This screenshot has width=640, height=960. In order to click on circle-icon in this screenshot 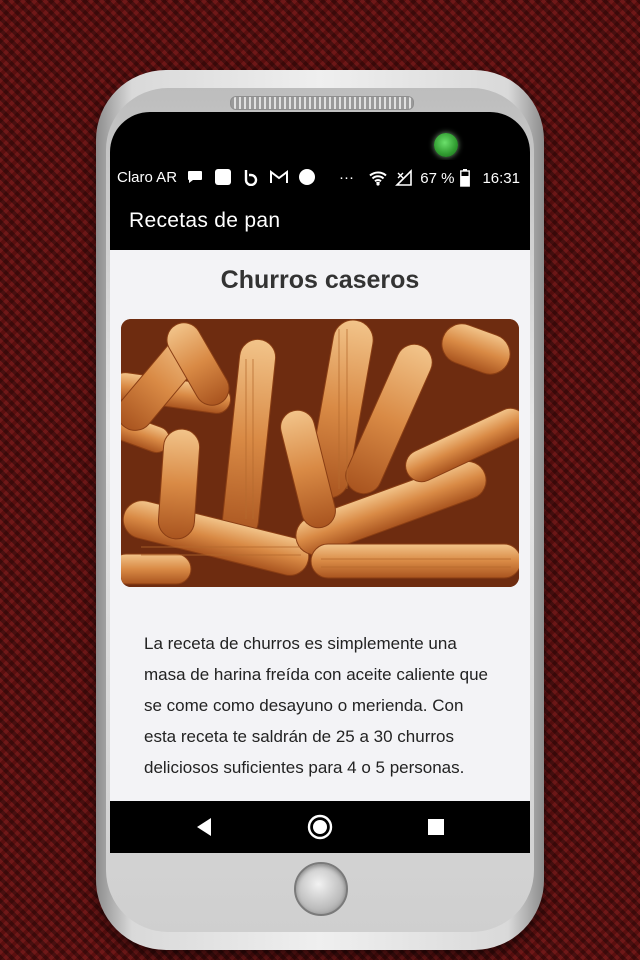, I will do `click(307, 177)`.